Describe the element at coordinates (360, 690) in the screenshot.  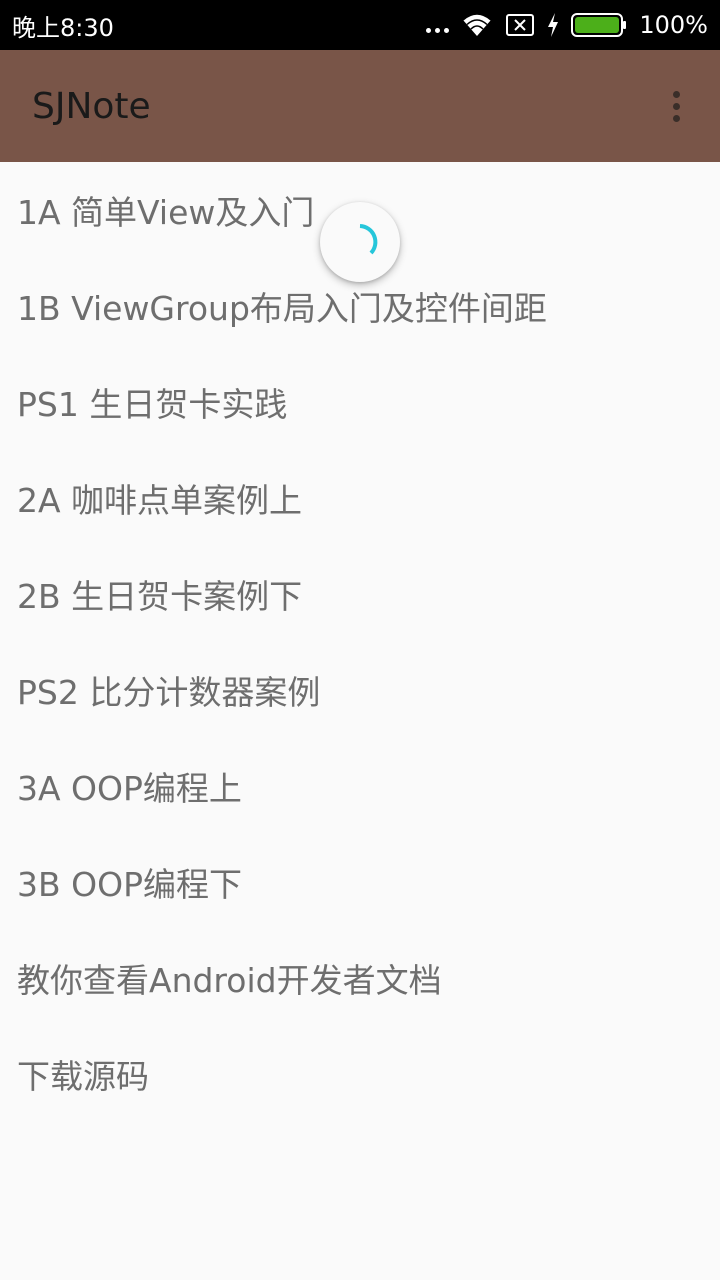
I see `list-item: PS2 比分计数器案例` at that location.